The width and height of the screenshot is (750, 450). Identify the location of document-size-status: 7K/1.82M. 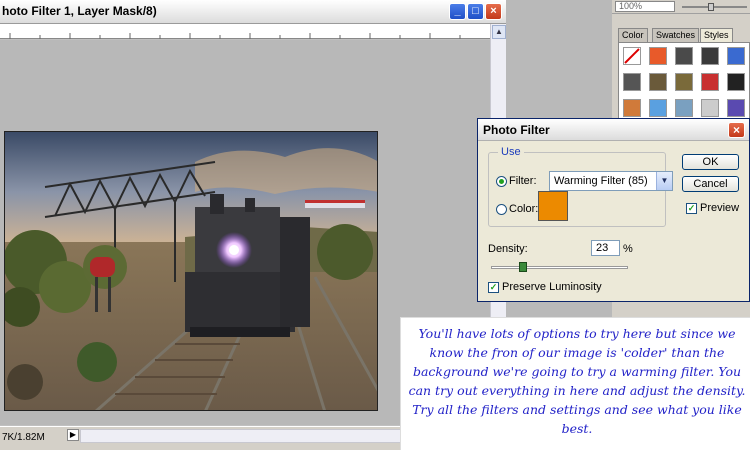
(23, 437).